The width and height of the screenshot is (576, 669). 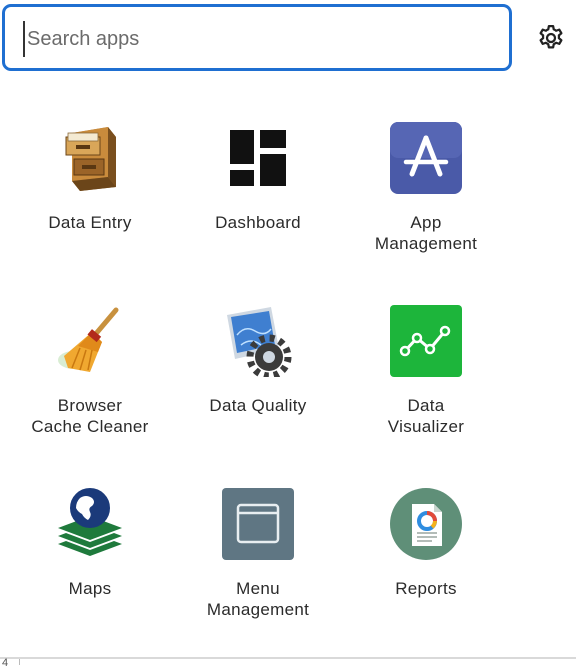 What do you see at coordinates (426, 416) in the screenshot?
I see `app-label: Data Visualizer` at bounding box center [426, 416].